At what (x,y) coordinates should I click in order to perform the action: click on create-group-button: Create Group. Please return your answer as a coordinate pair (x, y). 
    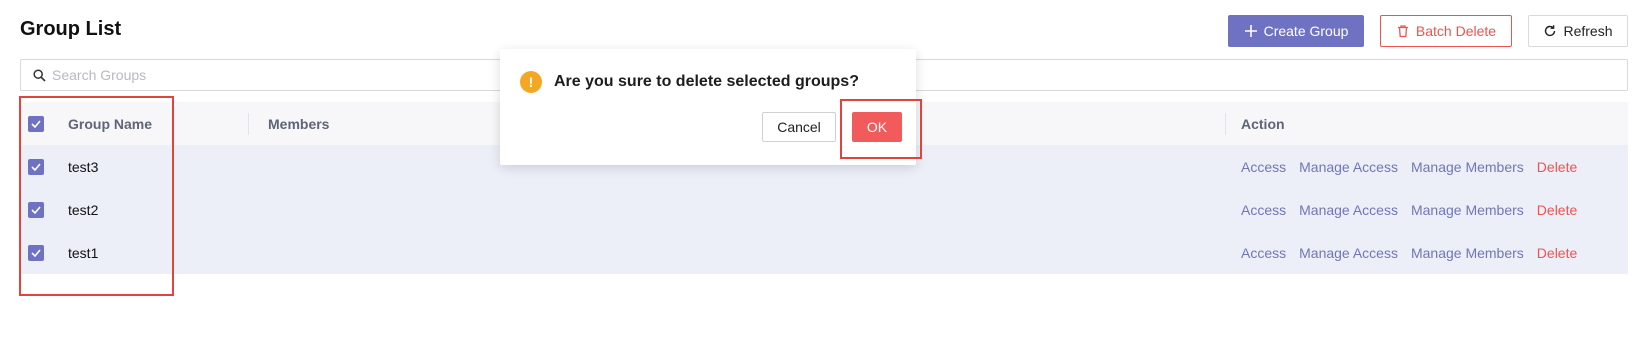
    Looking at the image, I should click on (1296, 31).